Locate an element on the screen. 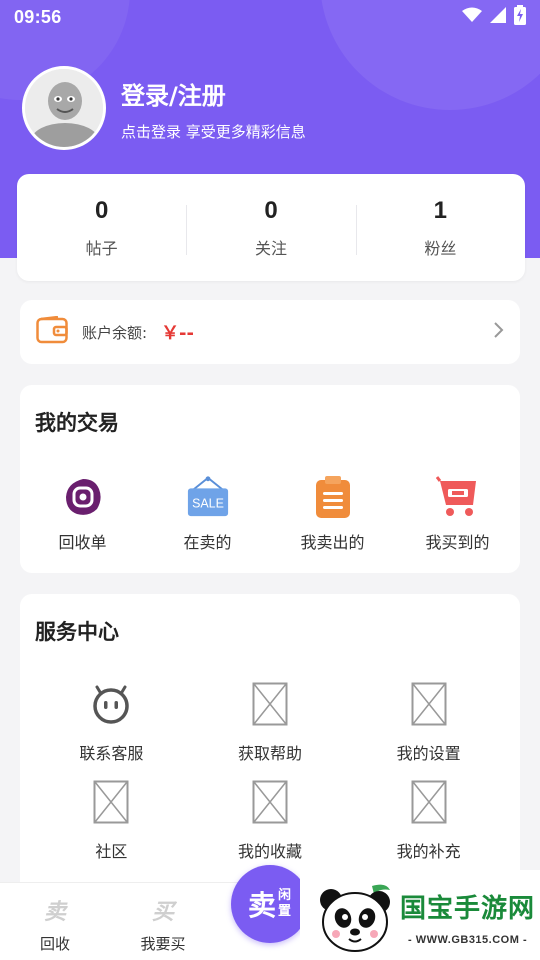  sell-label: 卖 is located at coordinates (261, 905).